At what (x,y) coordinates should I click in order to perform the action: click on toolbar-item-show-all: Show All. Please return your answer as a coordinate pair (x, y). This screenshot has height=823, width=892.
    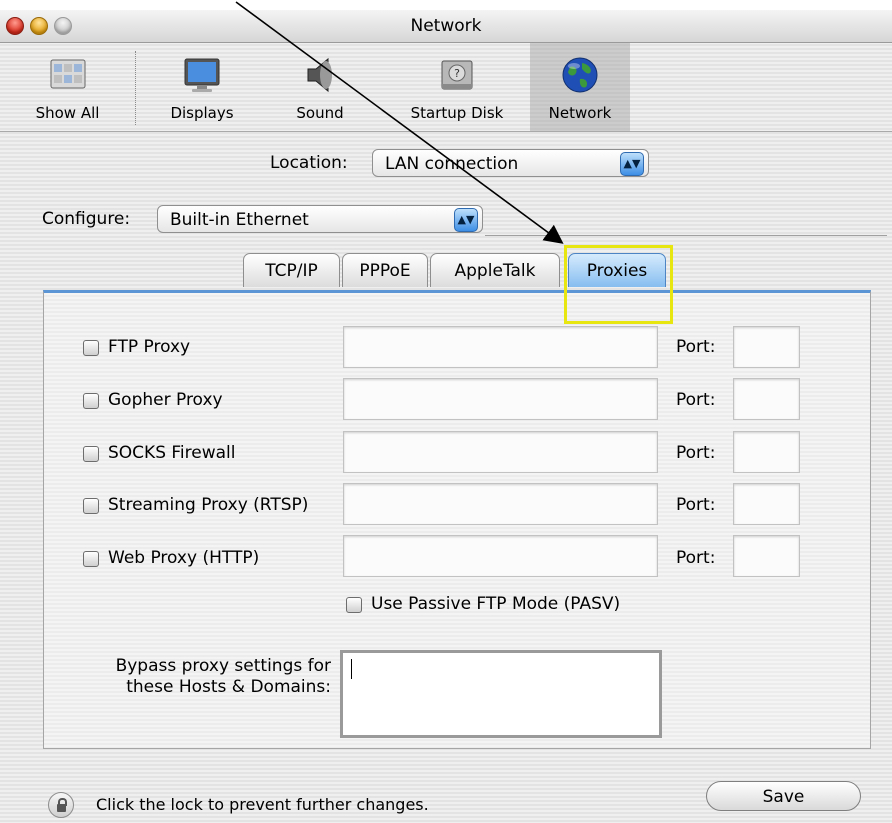
    Looking at the image, I should click on (67, 87).